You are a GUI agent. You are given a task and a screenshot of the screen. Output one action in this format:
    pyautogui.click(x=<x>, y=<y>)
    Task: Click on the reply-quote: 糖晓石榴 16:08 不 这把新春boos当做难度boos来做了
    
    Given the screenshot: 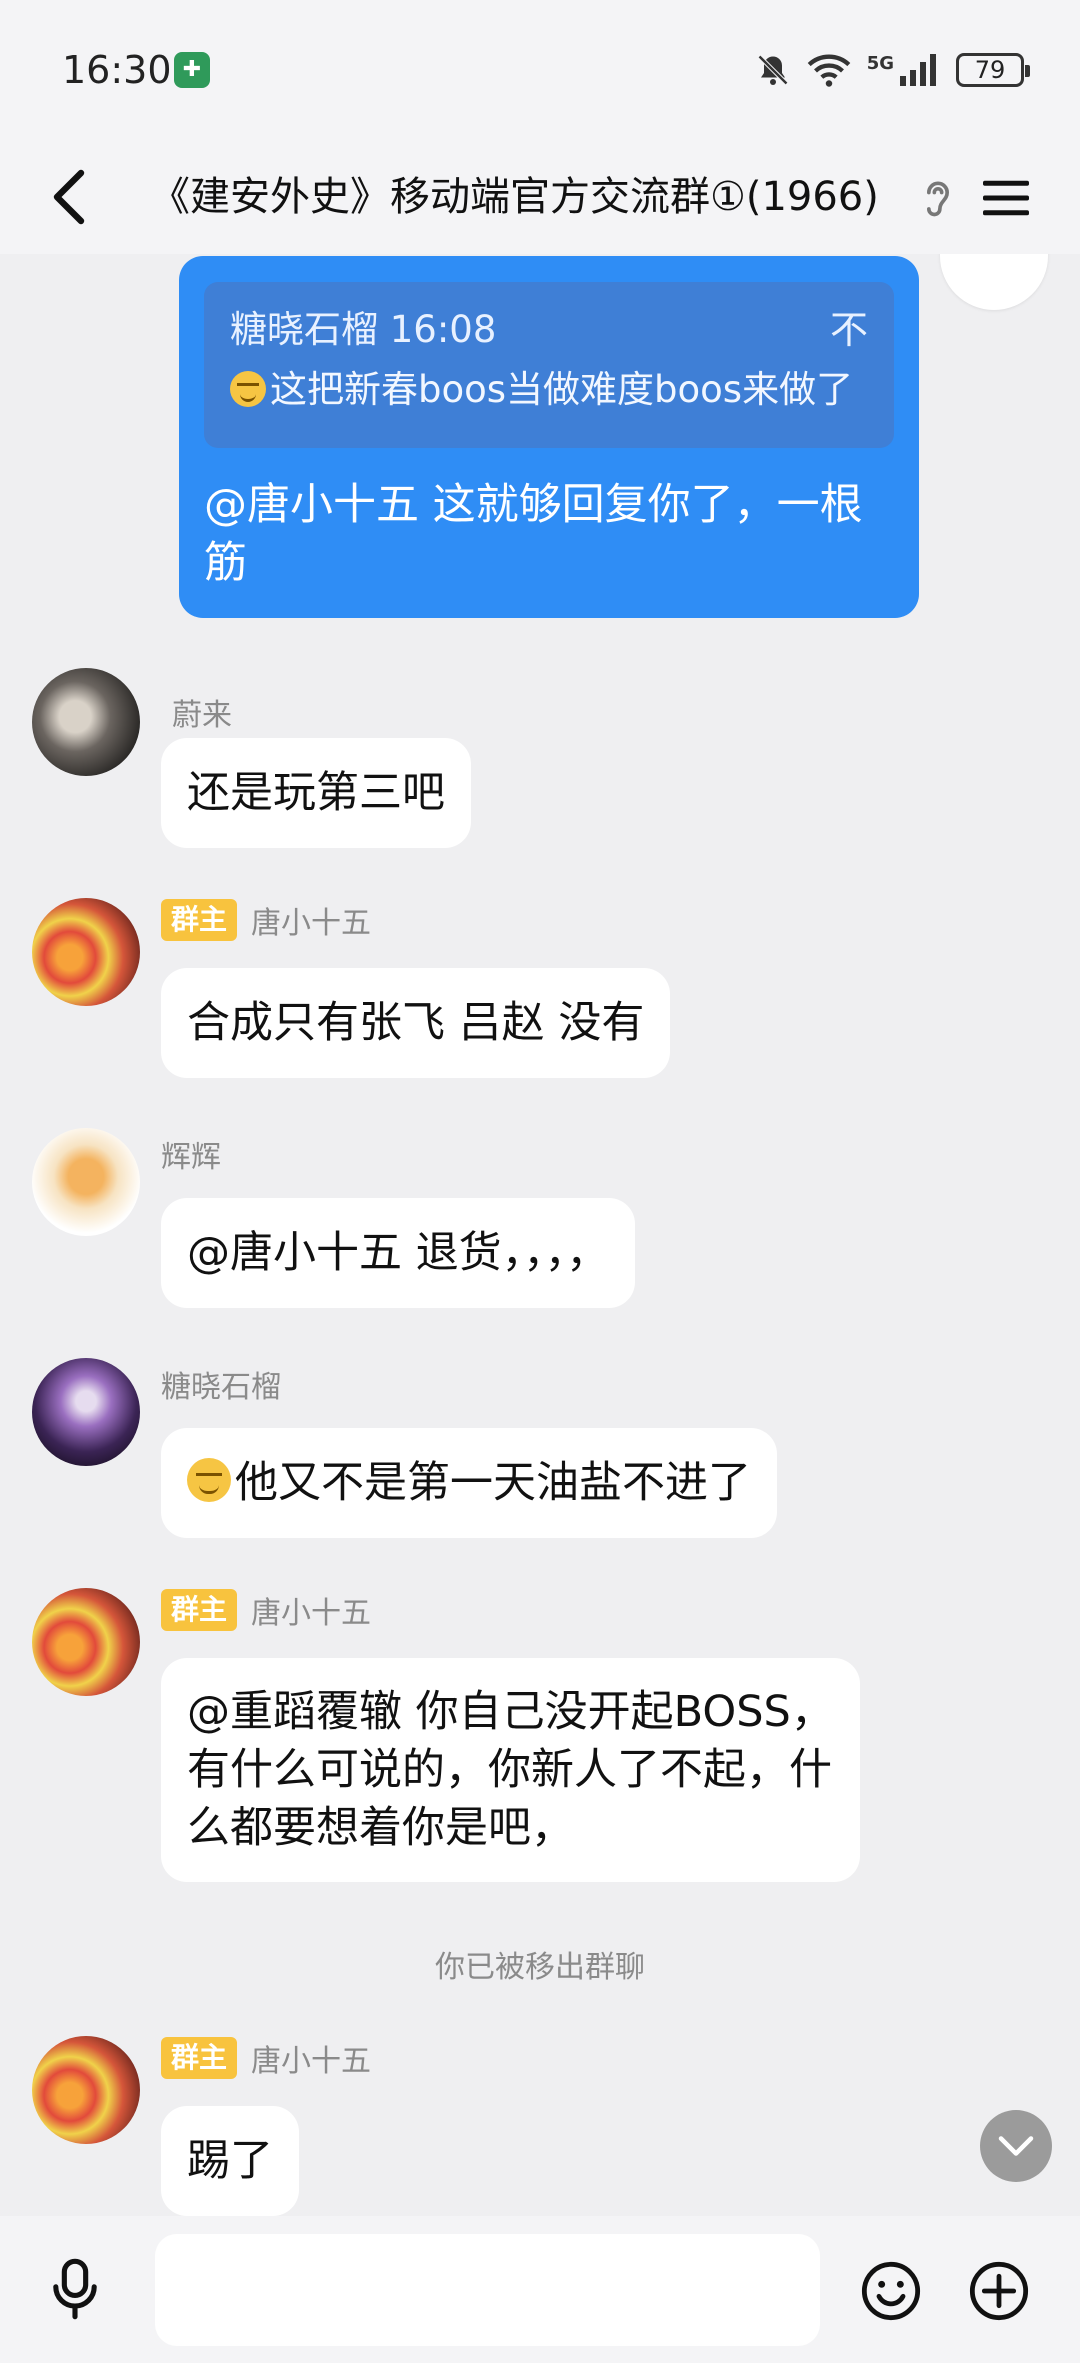 What is the action you would take?
    pyautogui.click(x=549, y=365)
    